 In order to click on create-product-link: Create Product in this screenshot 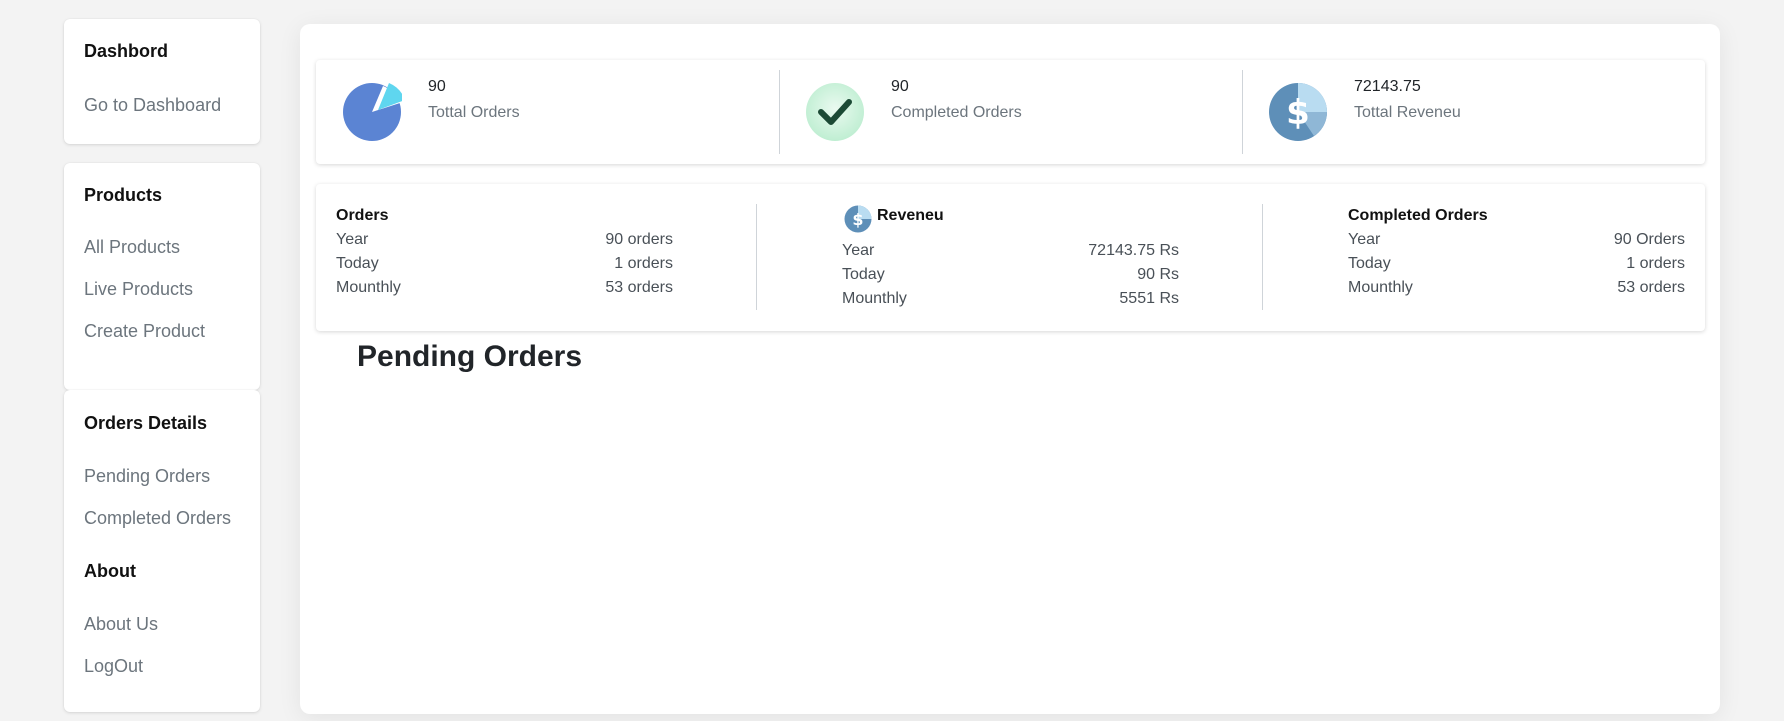, I will do `click(144, 331)`.